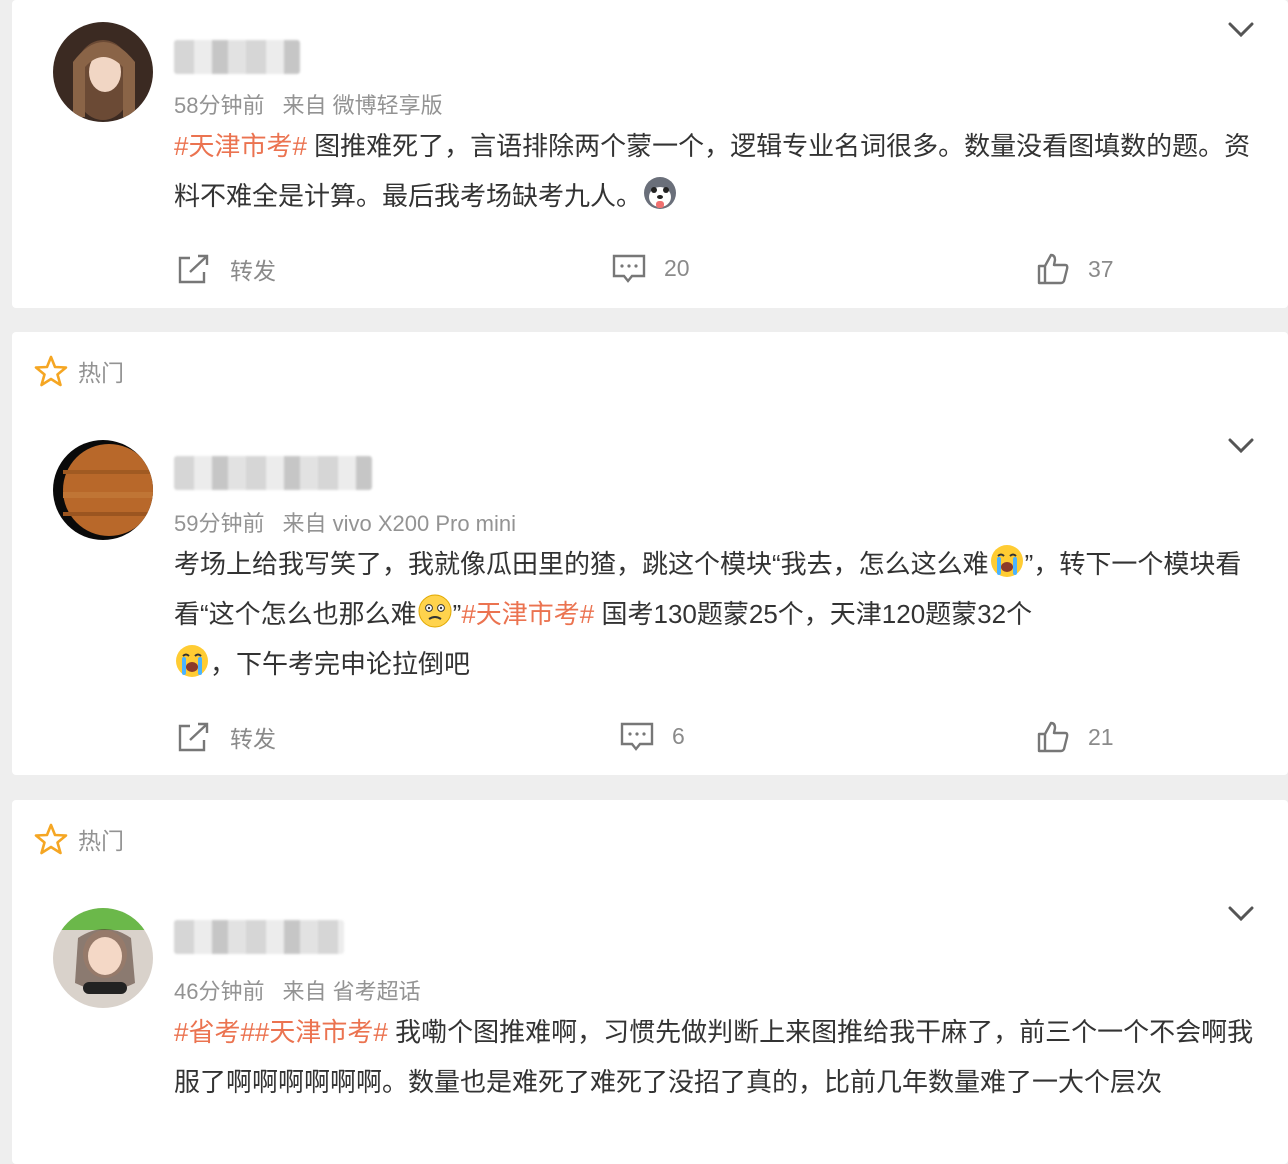 The height and width of the screenshot is (1164, 1288). I want to click on speechless-emoji, so click(435, 611).